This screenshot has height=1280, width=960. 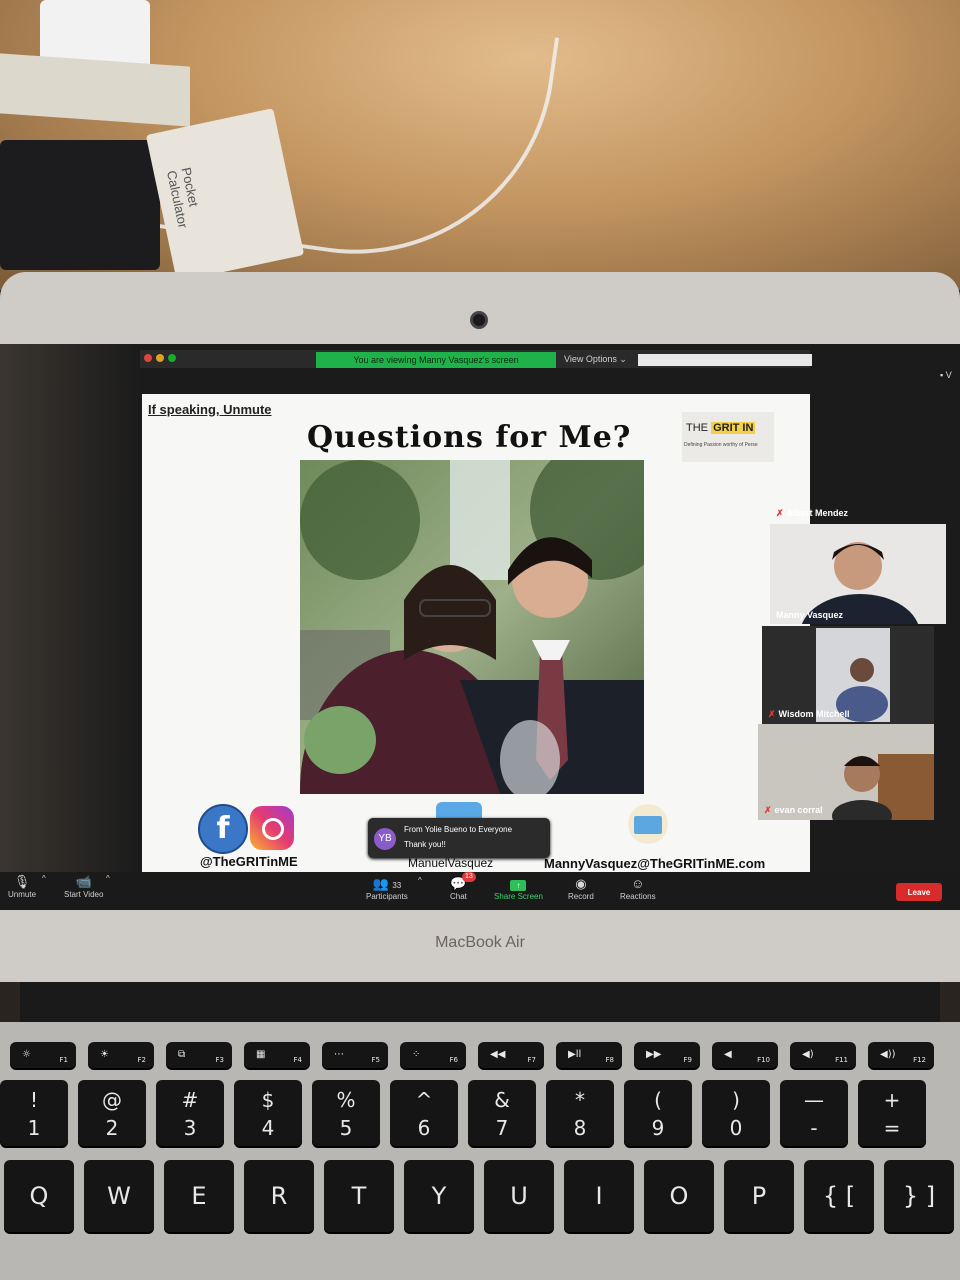 What do you see at coordinates (480, 942) in the screenshot?
I see `laptop-brand: MacBook Air` at bounding box center [480, 942].